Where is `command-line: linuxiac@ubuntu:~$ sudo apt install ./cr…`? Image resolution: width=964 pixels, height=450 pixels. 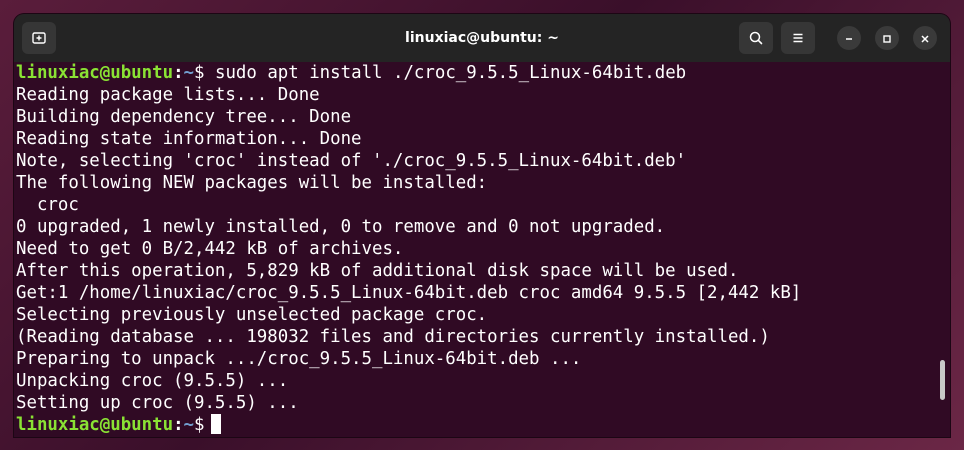
command-line: linuxiac@ubuntu:~$ sudo apt install ./cr… is located at coordinates (483, 73).